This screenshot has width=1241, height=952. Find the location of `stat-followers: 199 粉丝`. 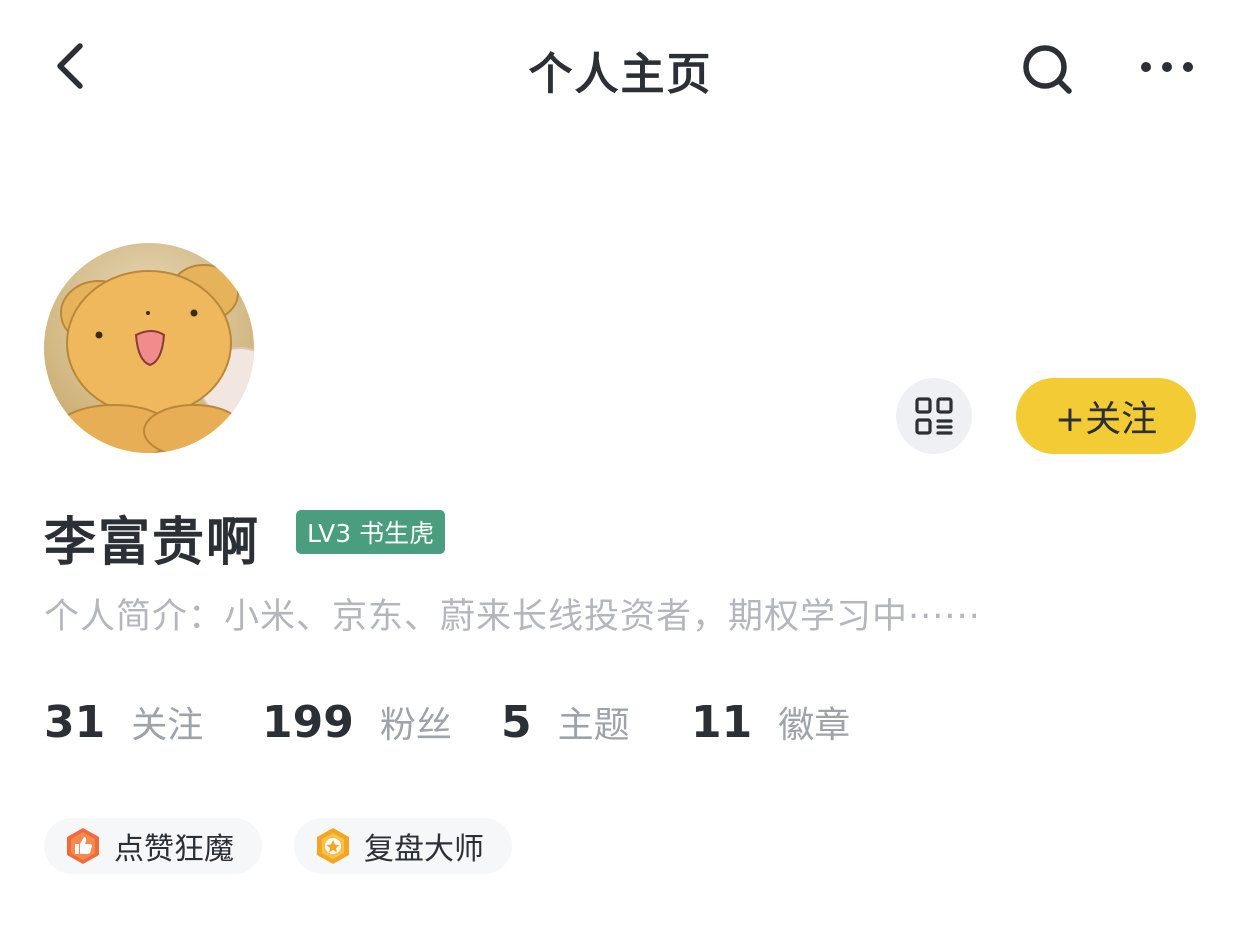

stat-followers: 199 粉丝 is located at coordinates (357, 722).